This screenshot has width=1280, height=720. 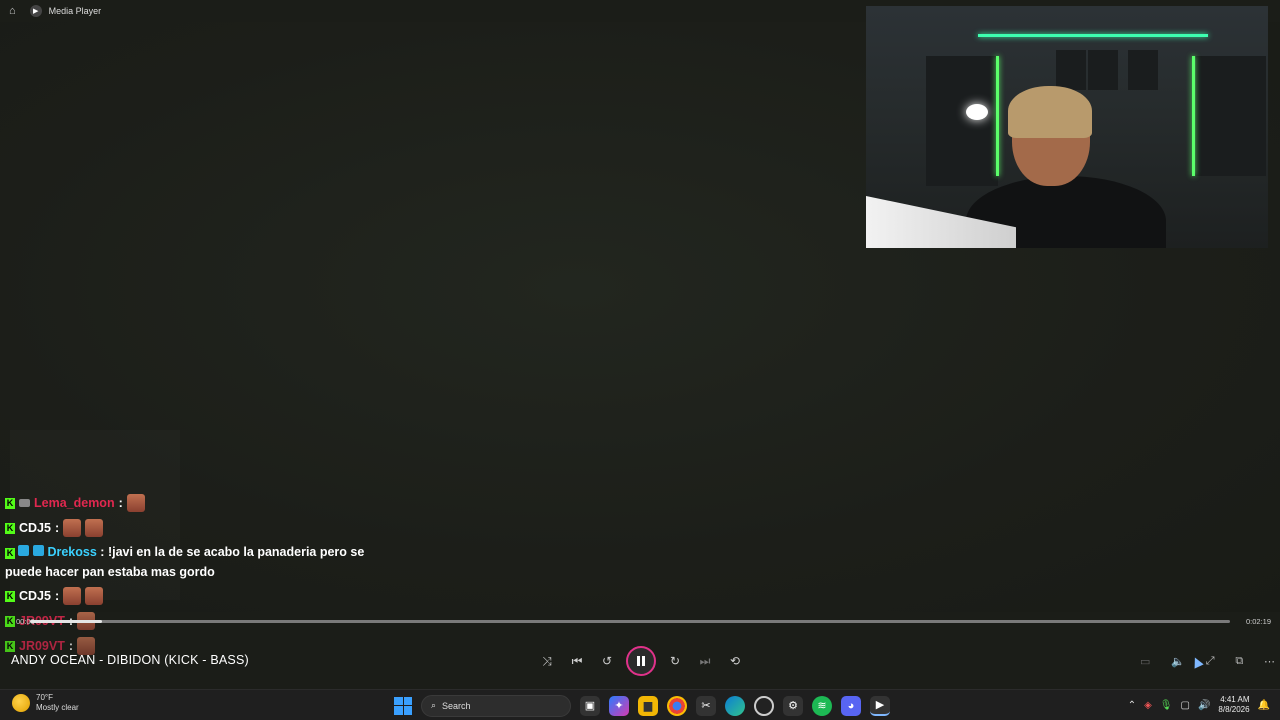 I want to click on clock-time: 4:41 AM, so click(x=1235, y=699).